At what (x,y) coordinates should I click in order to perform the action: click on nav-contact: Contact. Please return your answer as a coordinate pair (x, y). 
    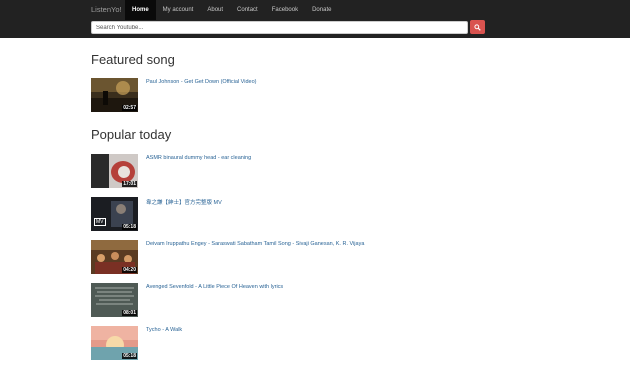
    Looking at the image, I should click on (247, 10).